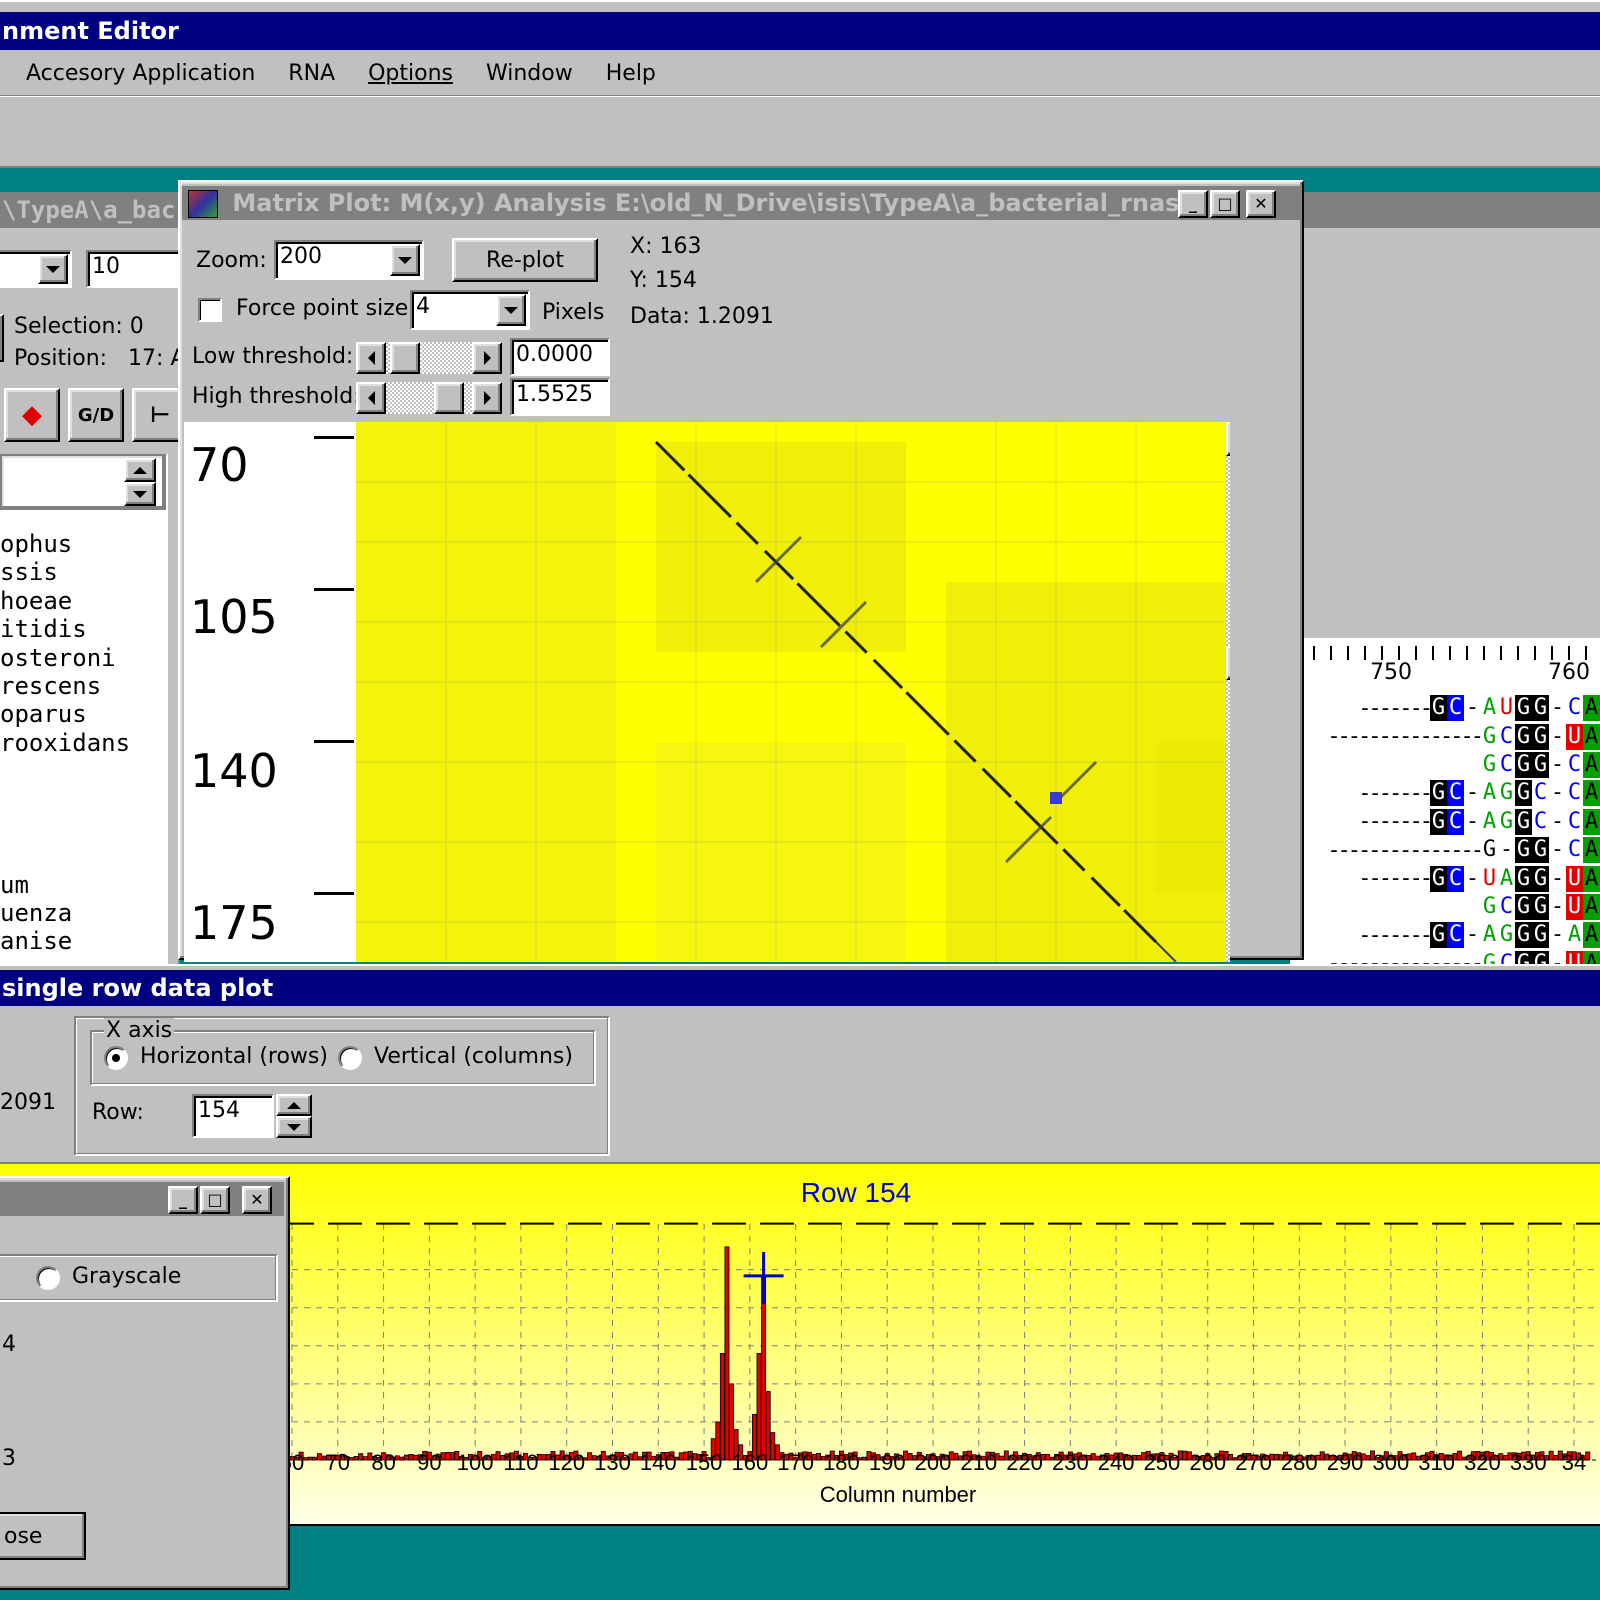 The width and height of the screenshot is (1600, 1600). What do you see at coordinates (43, 1536) in the screenshot?
I see `close-dialog-button: ose` at bounding box center [43, 1536].